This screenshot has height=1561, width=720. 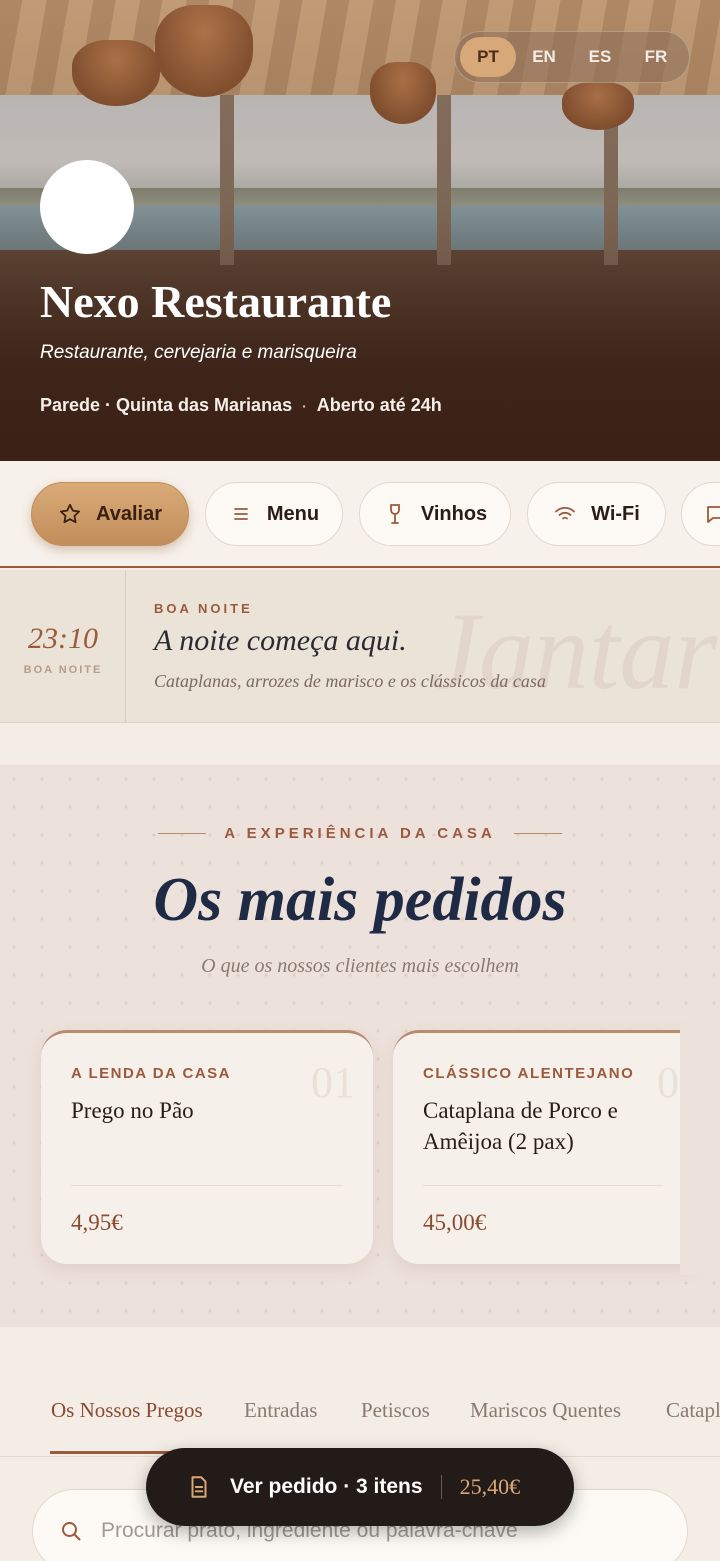 I want to click on restaurant-name: Nexo Restaurante, so click(x=216, y=301).